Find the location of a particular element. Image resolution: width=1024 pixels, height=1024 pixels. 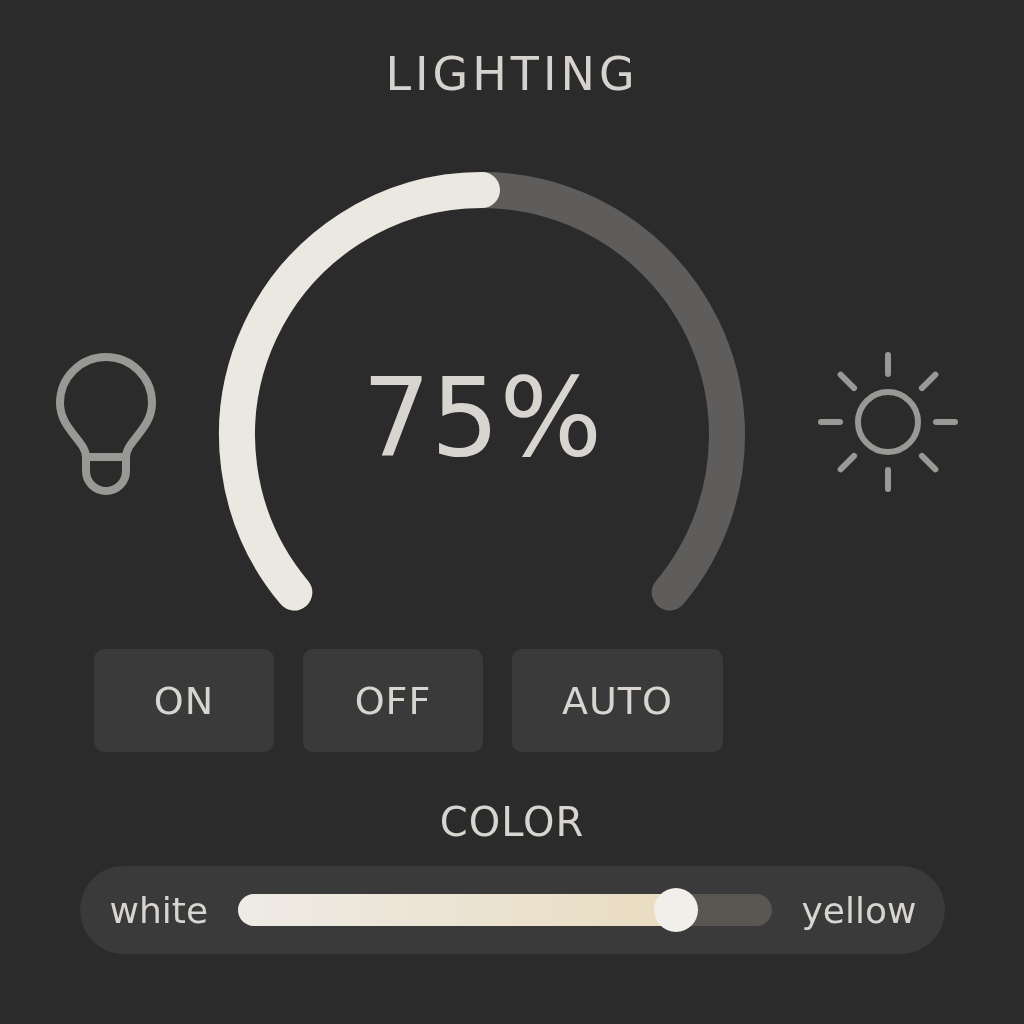

color-title: COLOR is located at coordinates (512, 822).